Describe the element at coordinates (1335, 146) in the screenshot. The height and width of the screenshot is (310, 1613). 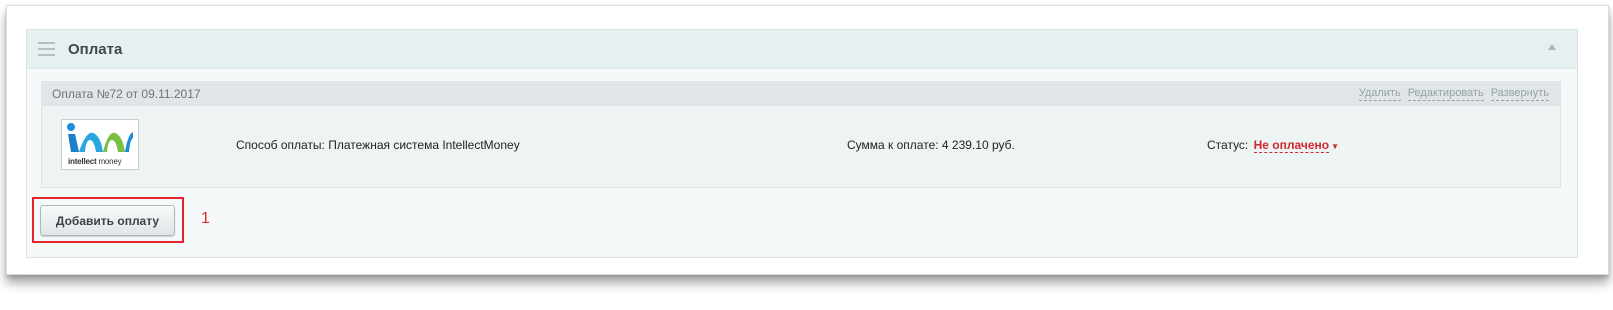
I see `dropdown-arrow-icon: ▼` at that location.